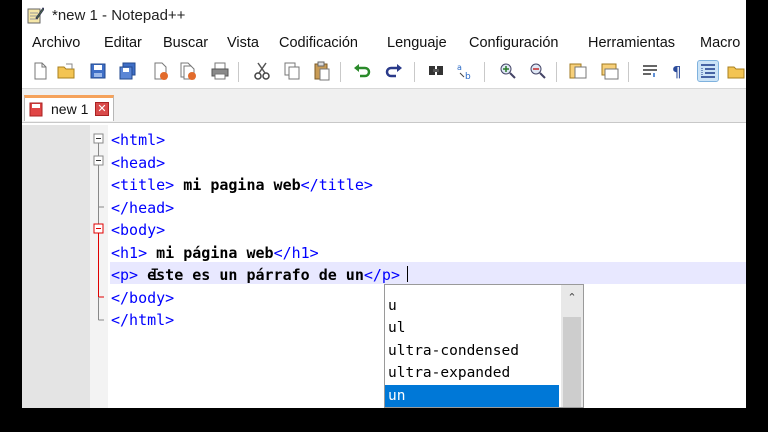 The height and width of the screenshot is (432, 768). What do you see at coordinates (129, 252) in the screenshot?
I see `html-tag: <h1>` at bounding box center [129, 252].